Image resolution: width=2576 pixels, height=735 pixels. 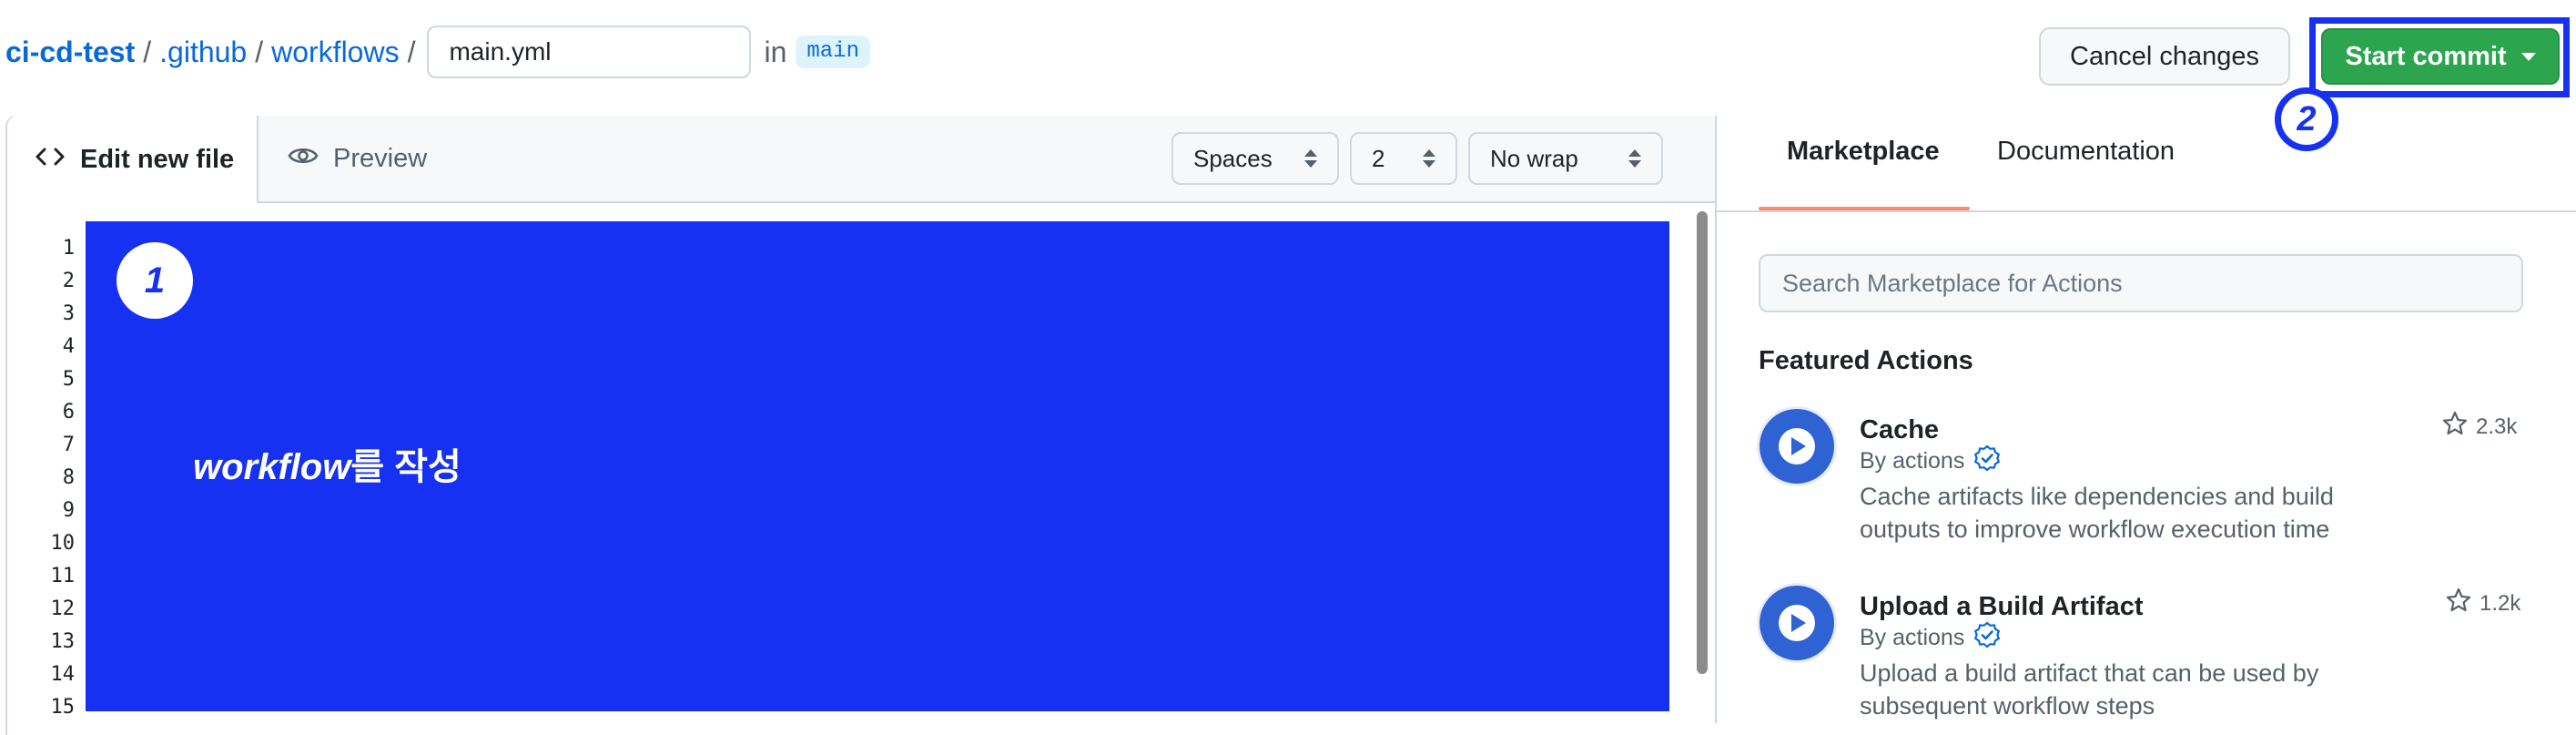 What do you see at coordinates (63, 675) in the screenshot?
I see `line-number: 14` at bounding box center [63, 675].